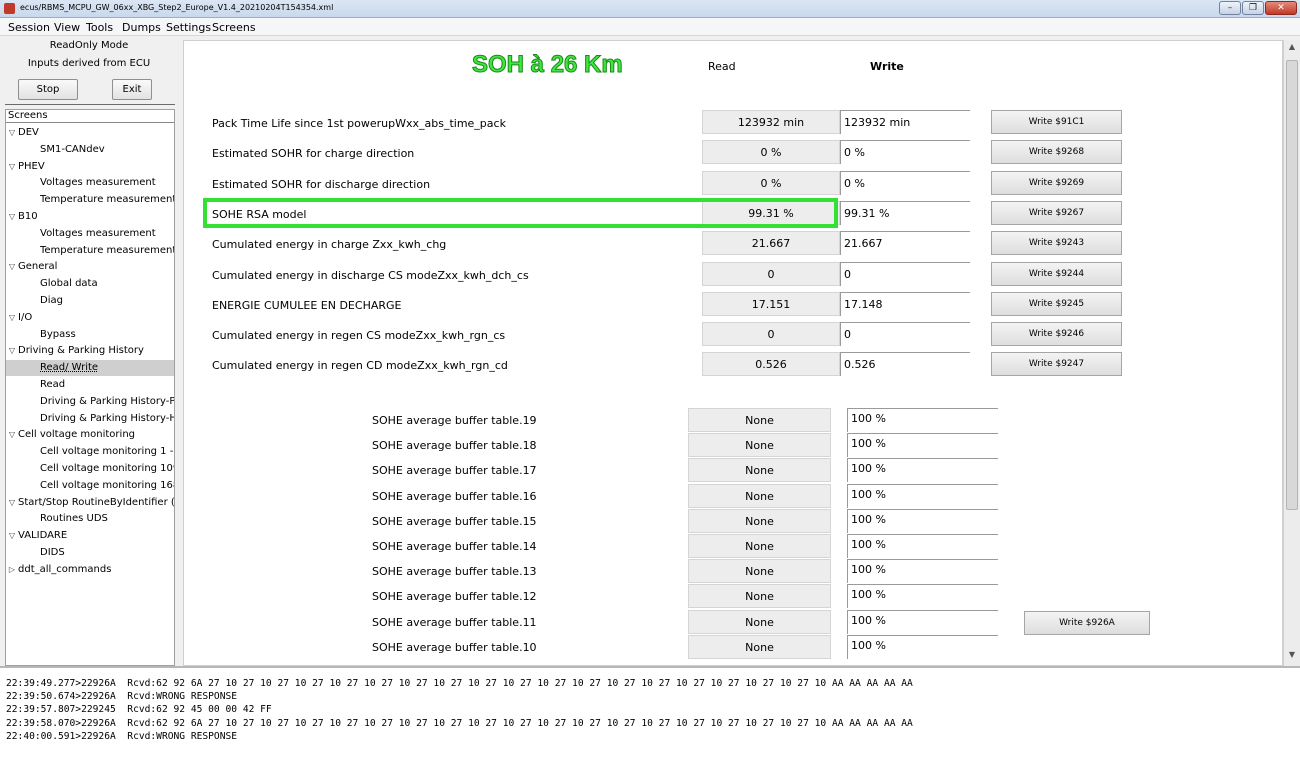 Image resolution: width=1300 pixels, height=759 pixels. Describe the element at coordinates (1056, 364) in the screenshot. I see `write-button: Write $9247` at that location.